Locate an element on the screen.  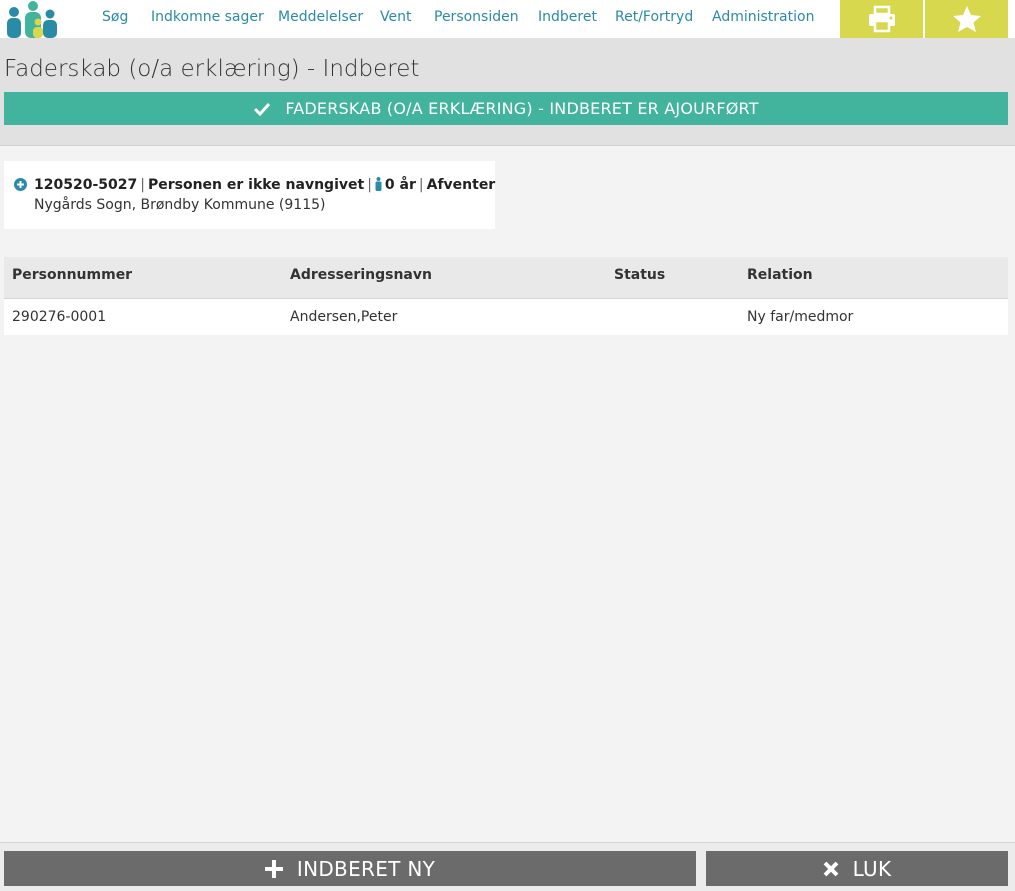
close-icon is located at coordinates (831, 869).